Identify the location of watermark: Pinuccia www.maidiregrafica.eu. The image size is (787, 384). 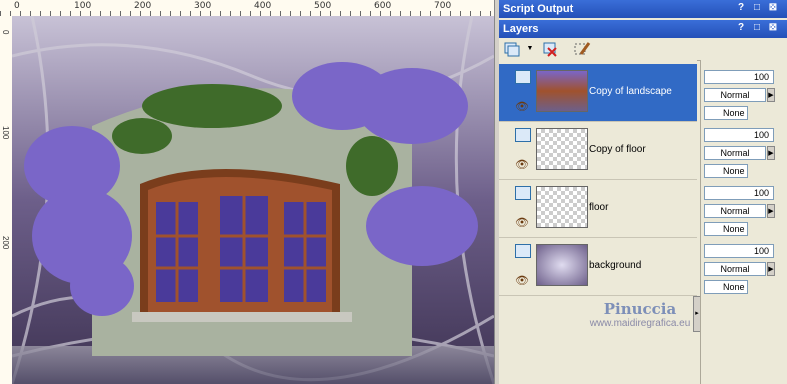
(640, 314).